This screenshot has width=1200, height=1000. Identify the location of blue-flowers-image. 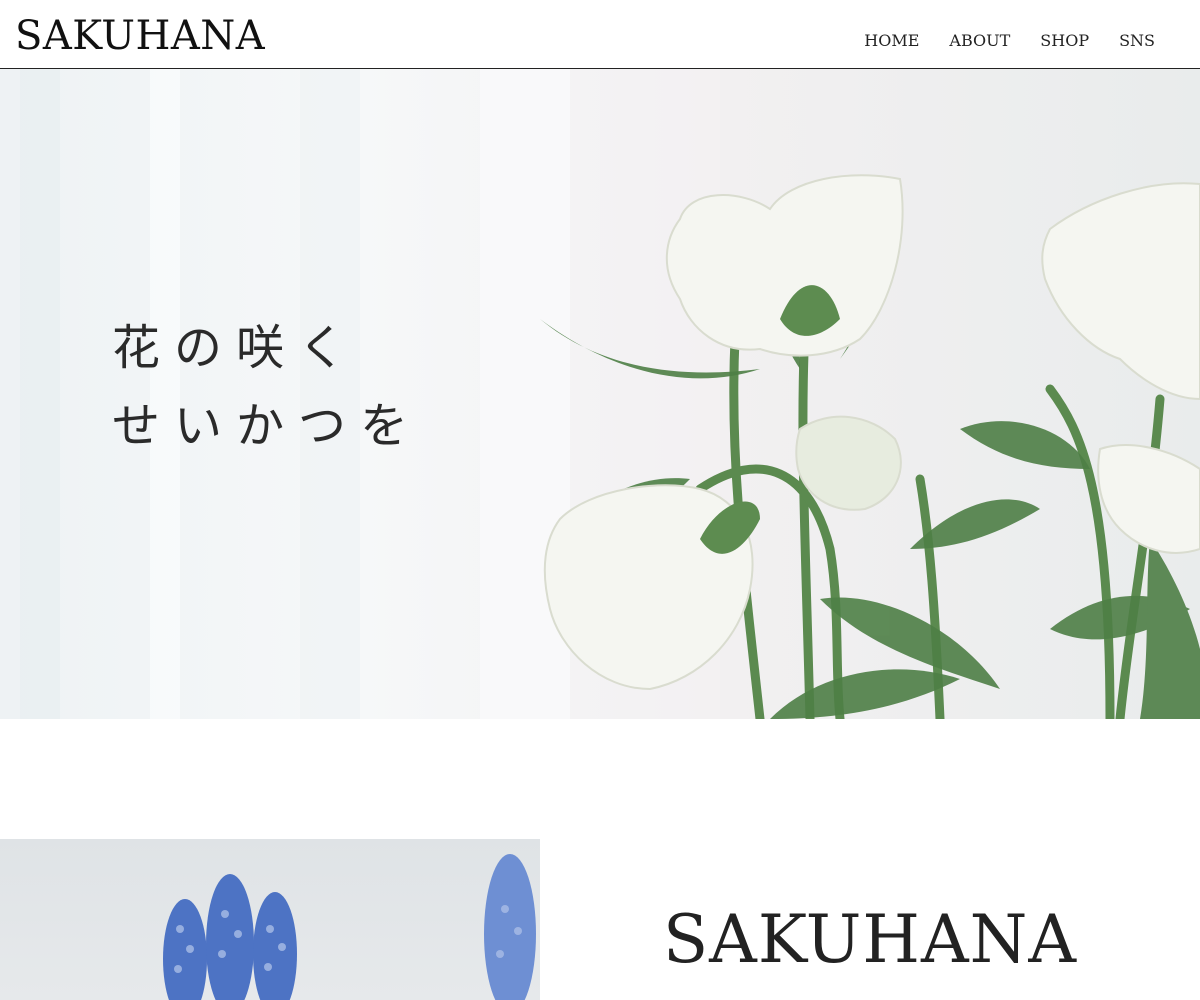
(270, 919).